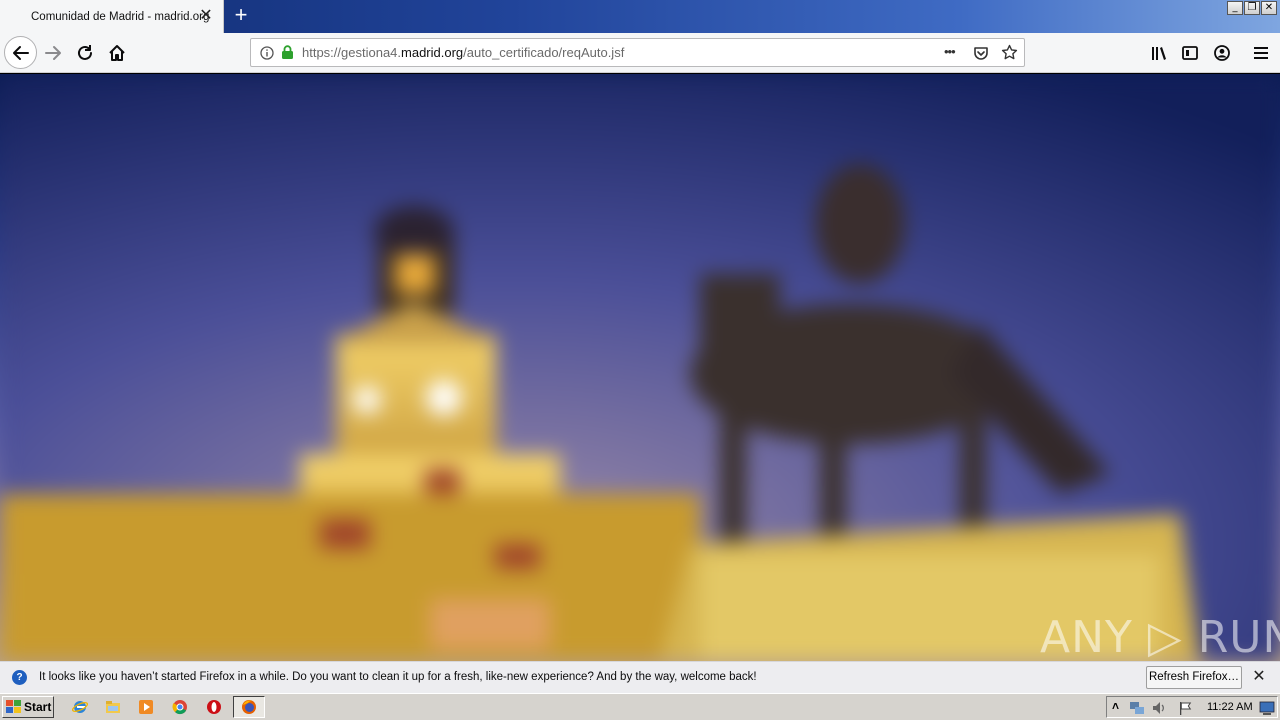 This screenshot has height=720, width=1280. I want to click on sidebar-icon, so click(1190, 53).